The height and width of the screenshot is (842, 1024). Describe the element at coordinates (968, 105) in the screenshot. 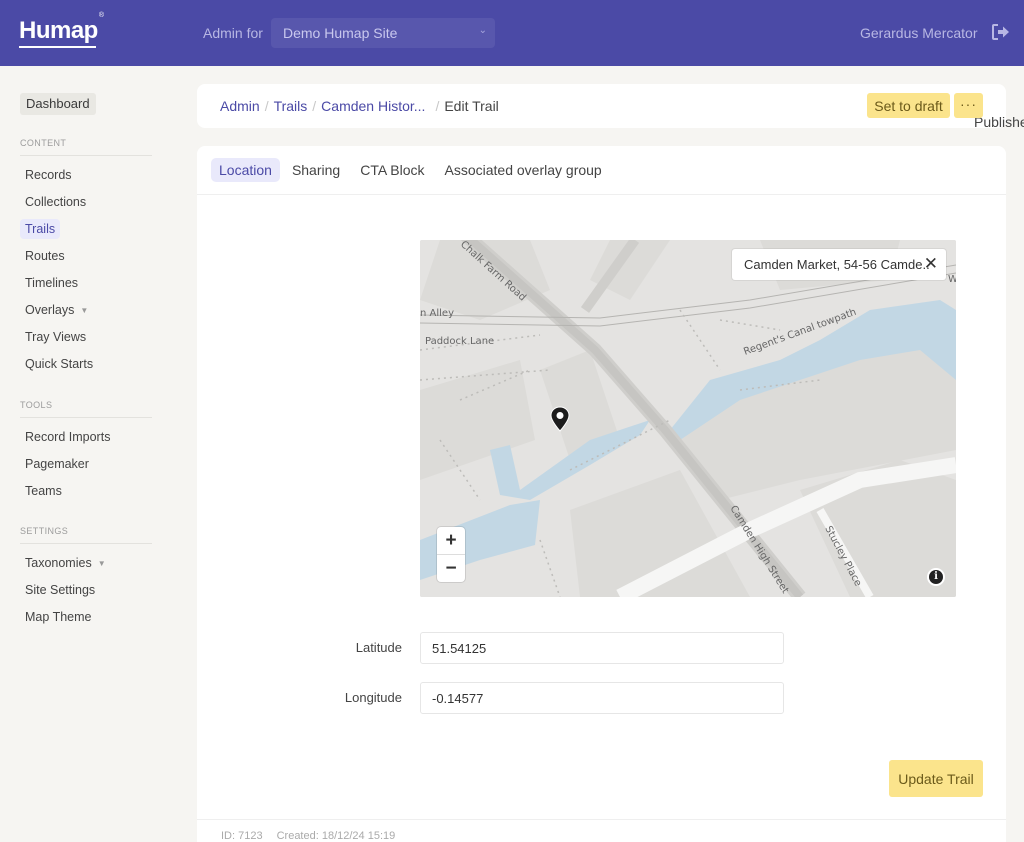

I see `more-options-button: ···` at that location.